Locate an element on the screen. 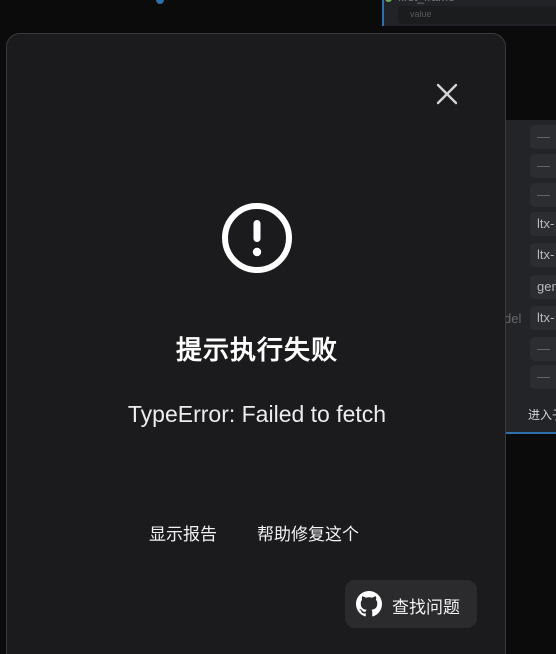 The width and height of the screenshot is (556, 654). github-icon is located at coordinates (369, 604).